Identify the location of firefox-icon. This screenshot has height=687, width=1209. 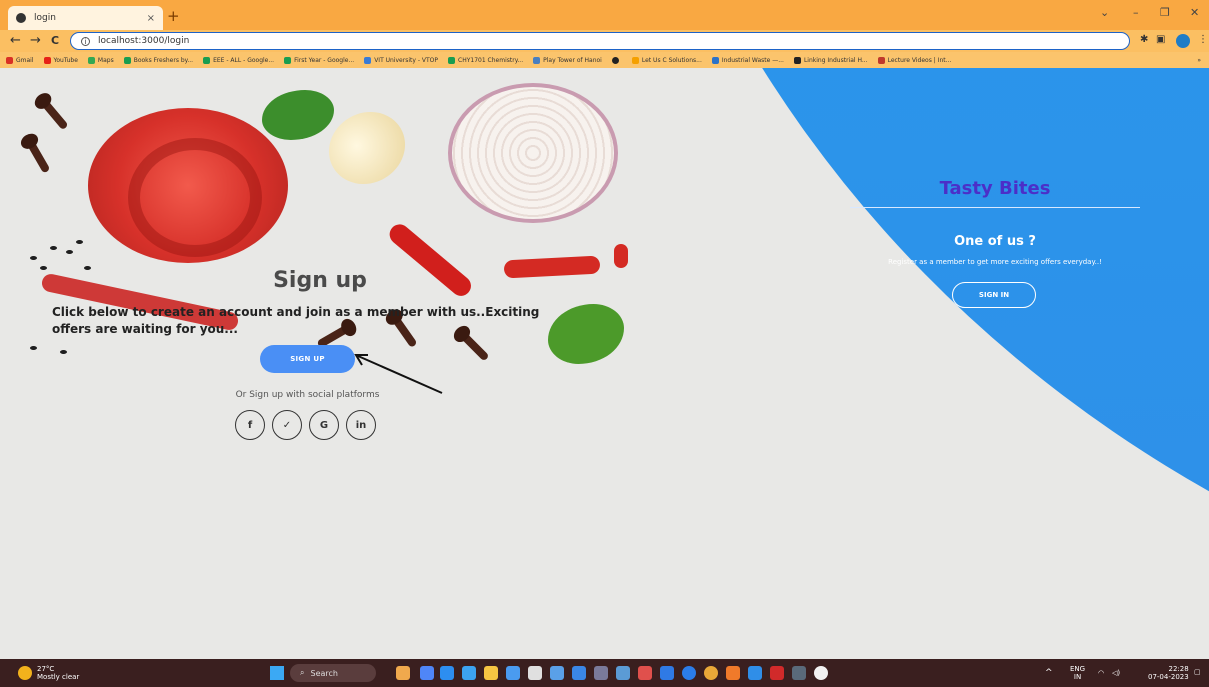
(733, 673).